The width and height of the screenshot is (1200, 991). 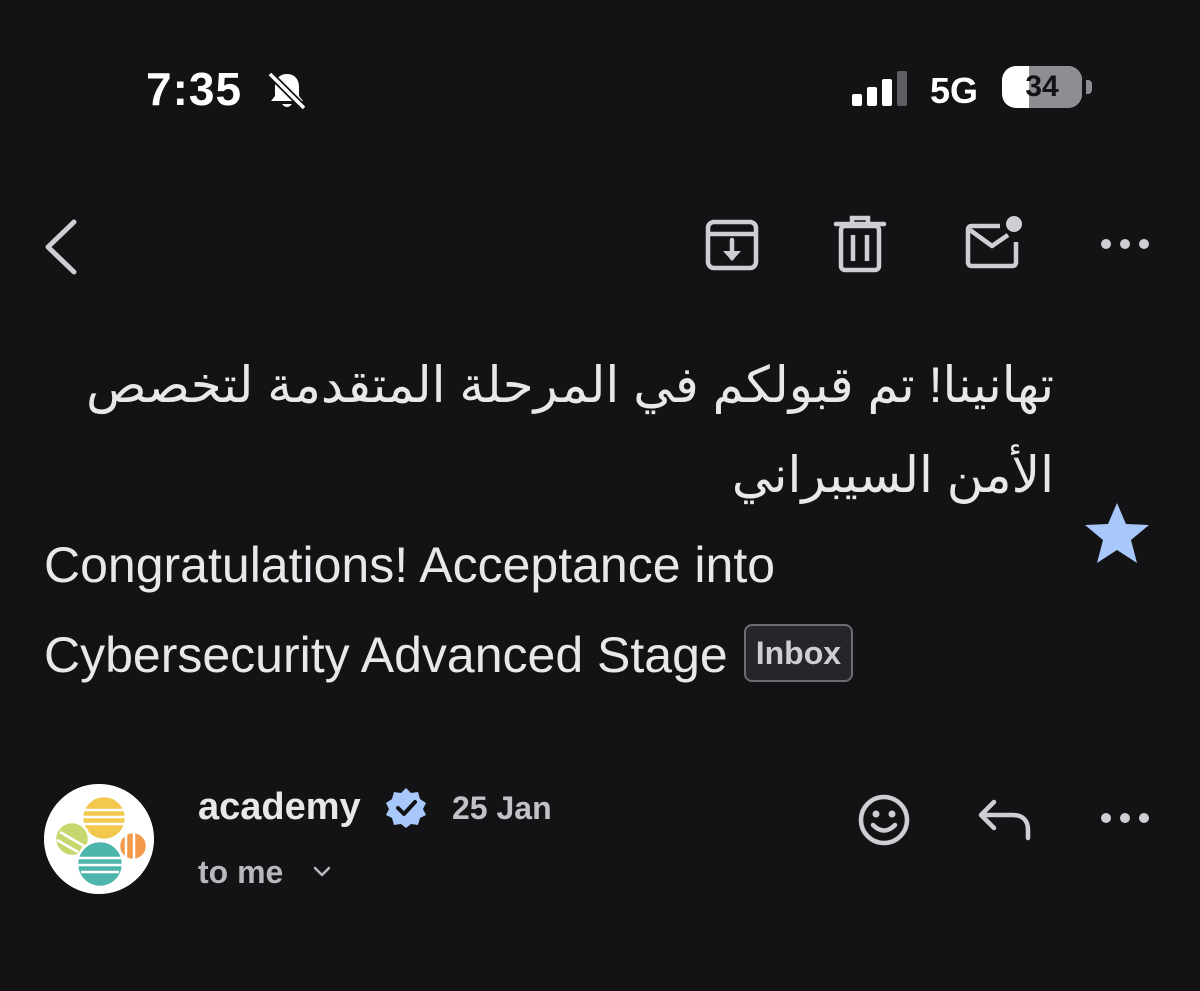 What do you see at coordinates (732, 244) in the screenshot?
I see `archive-icon` at bounding box center [732, 244].